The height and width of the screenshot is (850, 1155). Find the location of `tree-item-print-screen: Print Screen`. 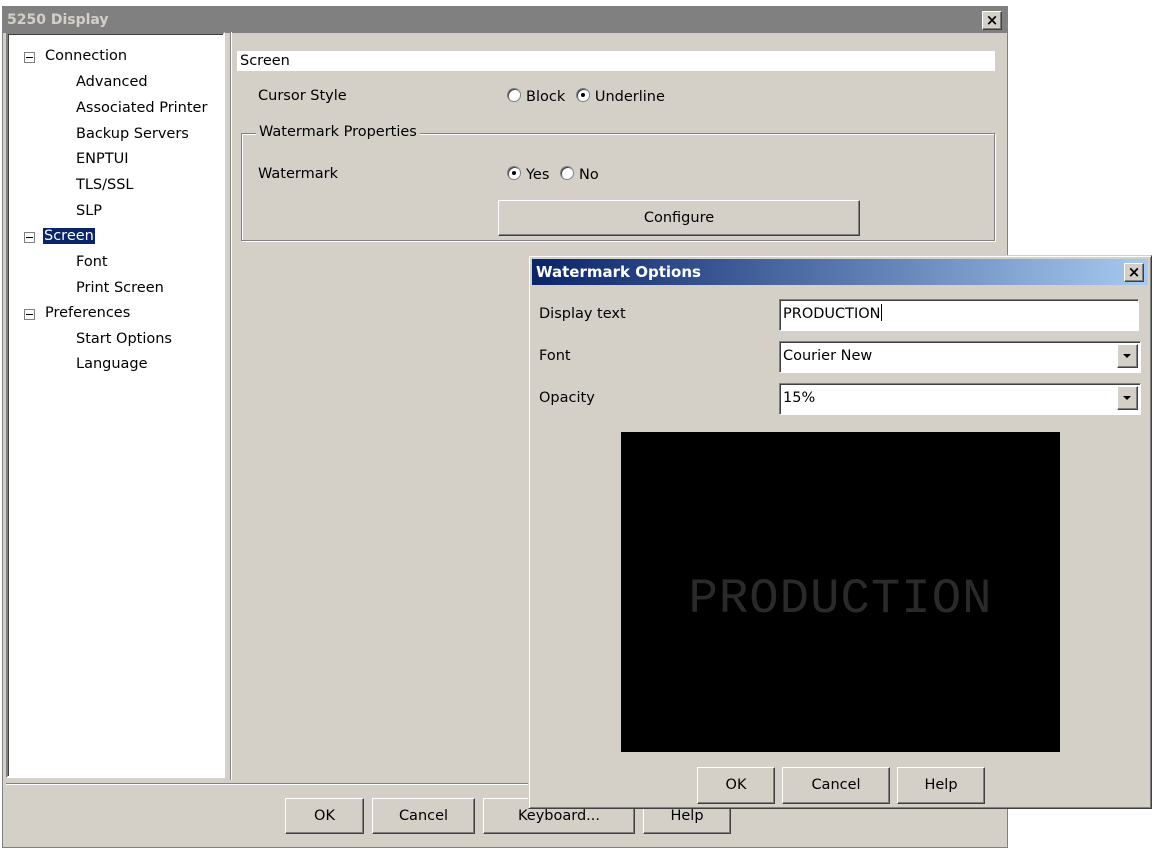

tree-item-print-screen: Print Screen is located at coordinates (120, 288).